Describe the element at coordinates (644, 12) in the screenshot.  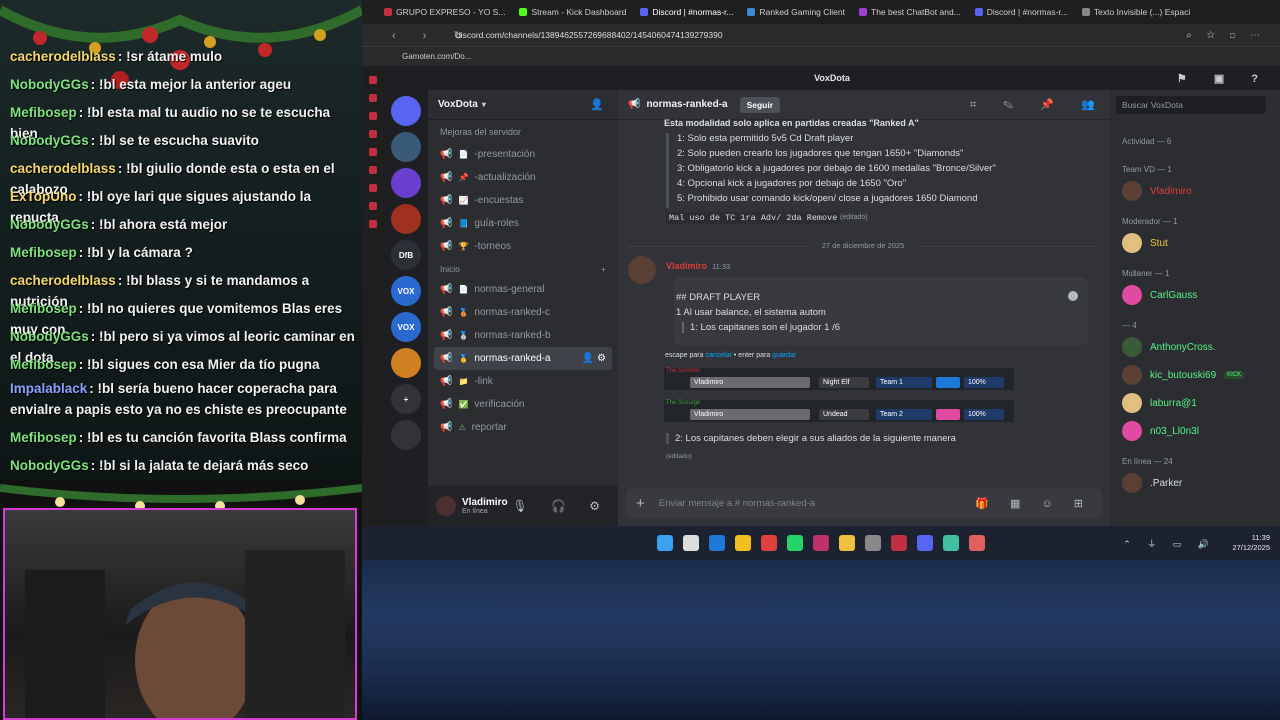
I see `tab-favicon-icon` at that location.